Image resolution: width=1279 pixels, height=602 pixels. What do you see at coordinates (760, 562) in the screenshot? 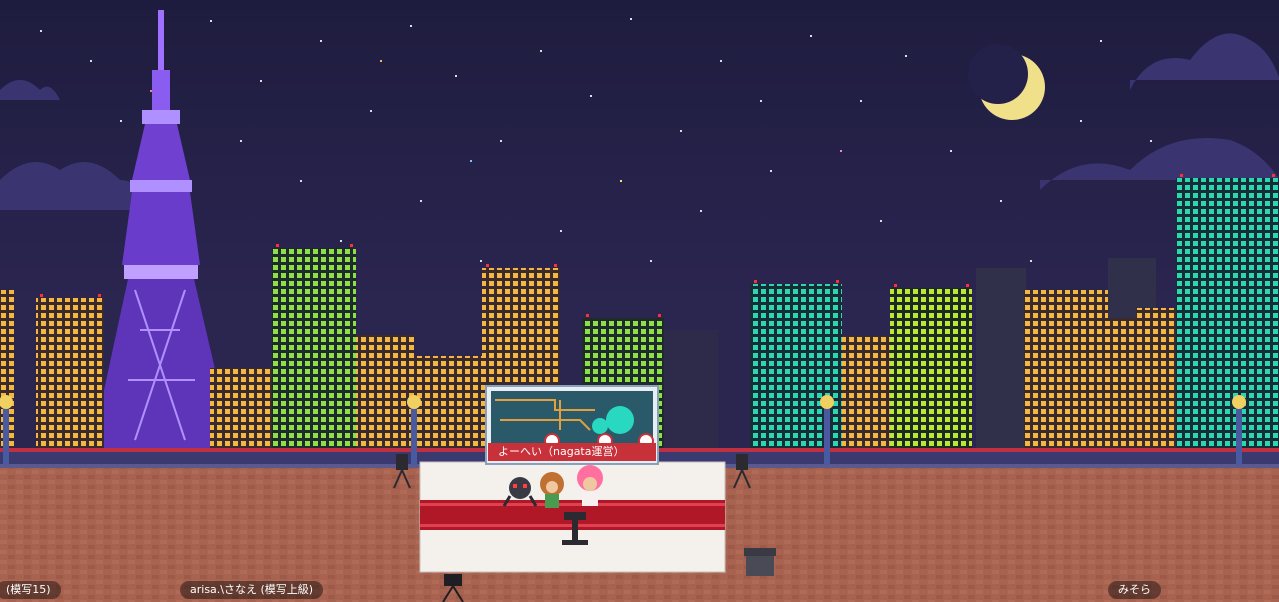
I see `stool-icon` at bounding box center [760, 562].